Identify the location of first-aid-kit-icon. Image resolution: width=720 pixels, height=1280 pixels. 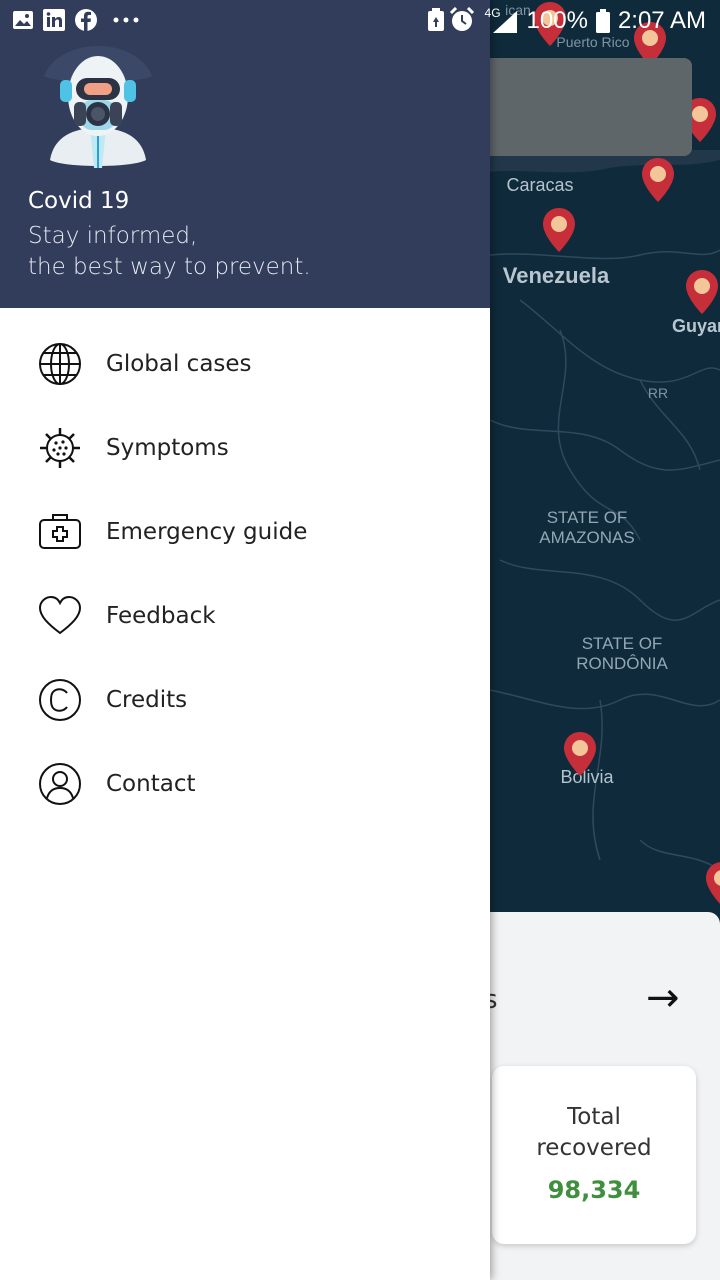
(60, 532).